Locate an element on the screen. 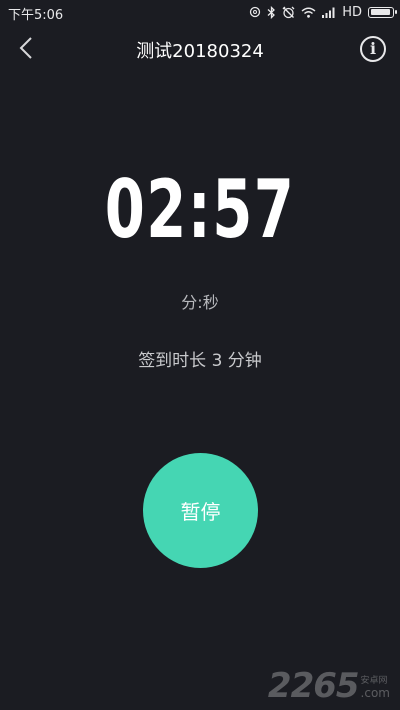 This screenshot has height=710, width=400. pause-button-label: 暂停 is located at coordinates (200, 513).